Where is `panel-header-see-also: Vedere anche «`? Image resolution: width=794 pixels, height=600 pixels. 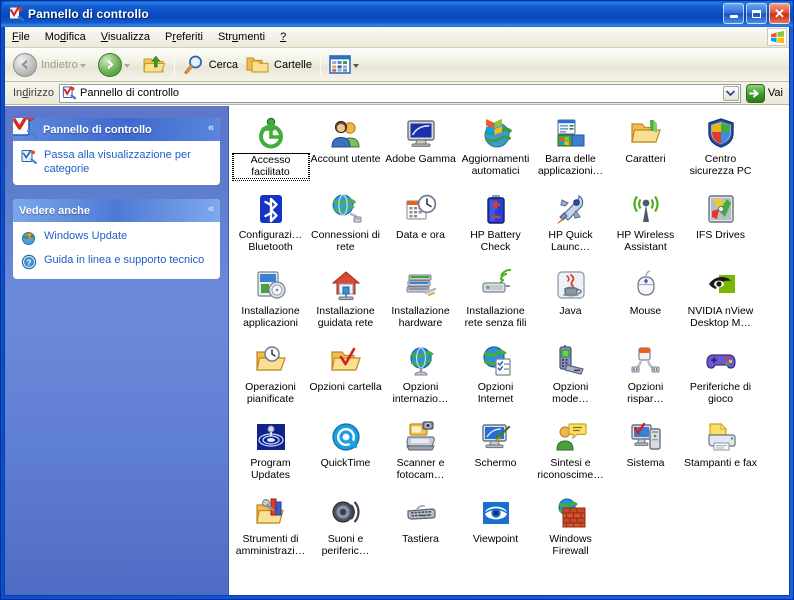
panel-header-see-also: Vedere anche « is located at coordinates (116, 210).